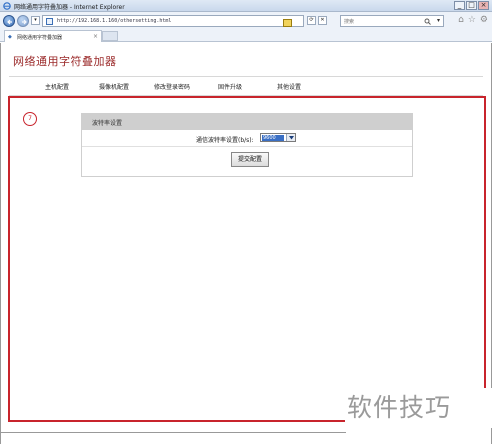 Image resolution: width=492 pixels, height=444 pixels. I want to click on address-bar: http://192.168.1.160/othersetting.html, so click(173, 21).